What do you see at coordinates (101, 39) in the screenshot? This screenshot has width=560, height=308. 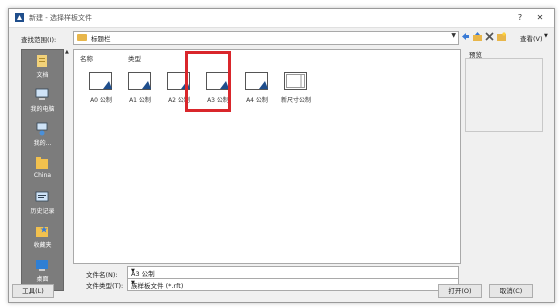 I see `look-in-value: 标题栏` at bounding box center [101, 39].